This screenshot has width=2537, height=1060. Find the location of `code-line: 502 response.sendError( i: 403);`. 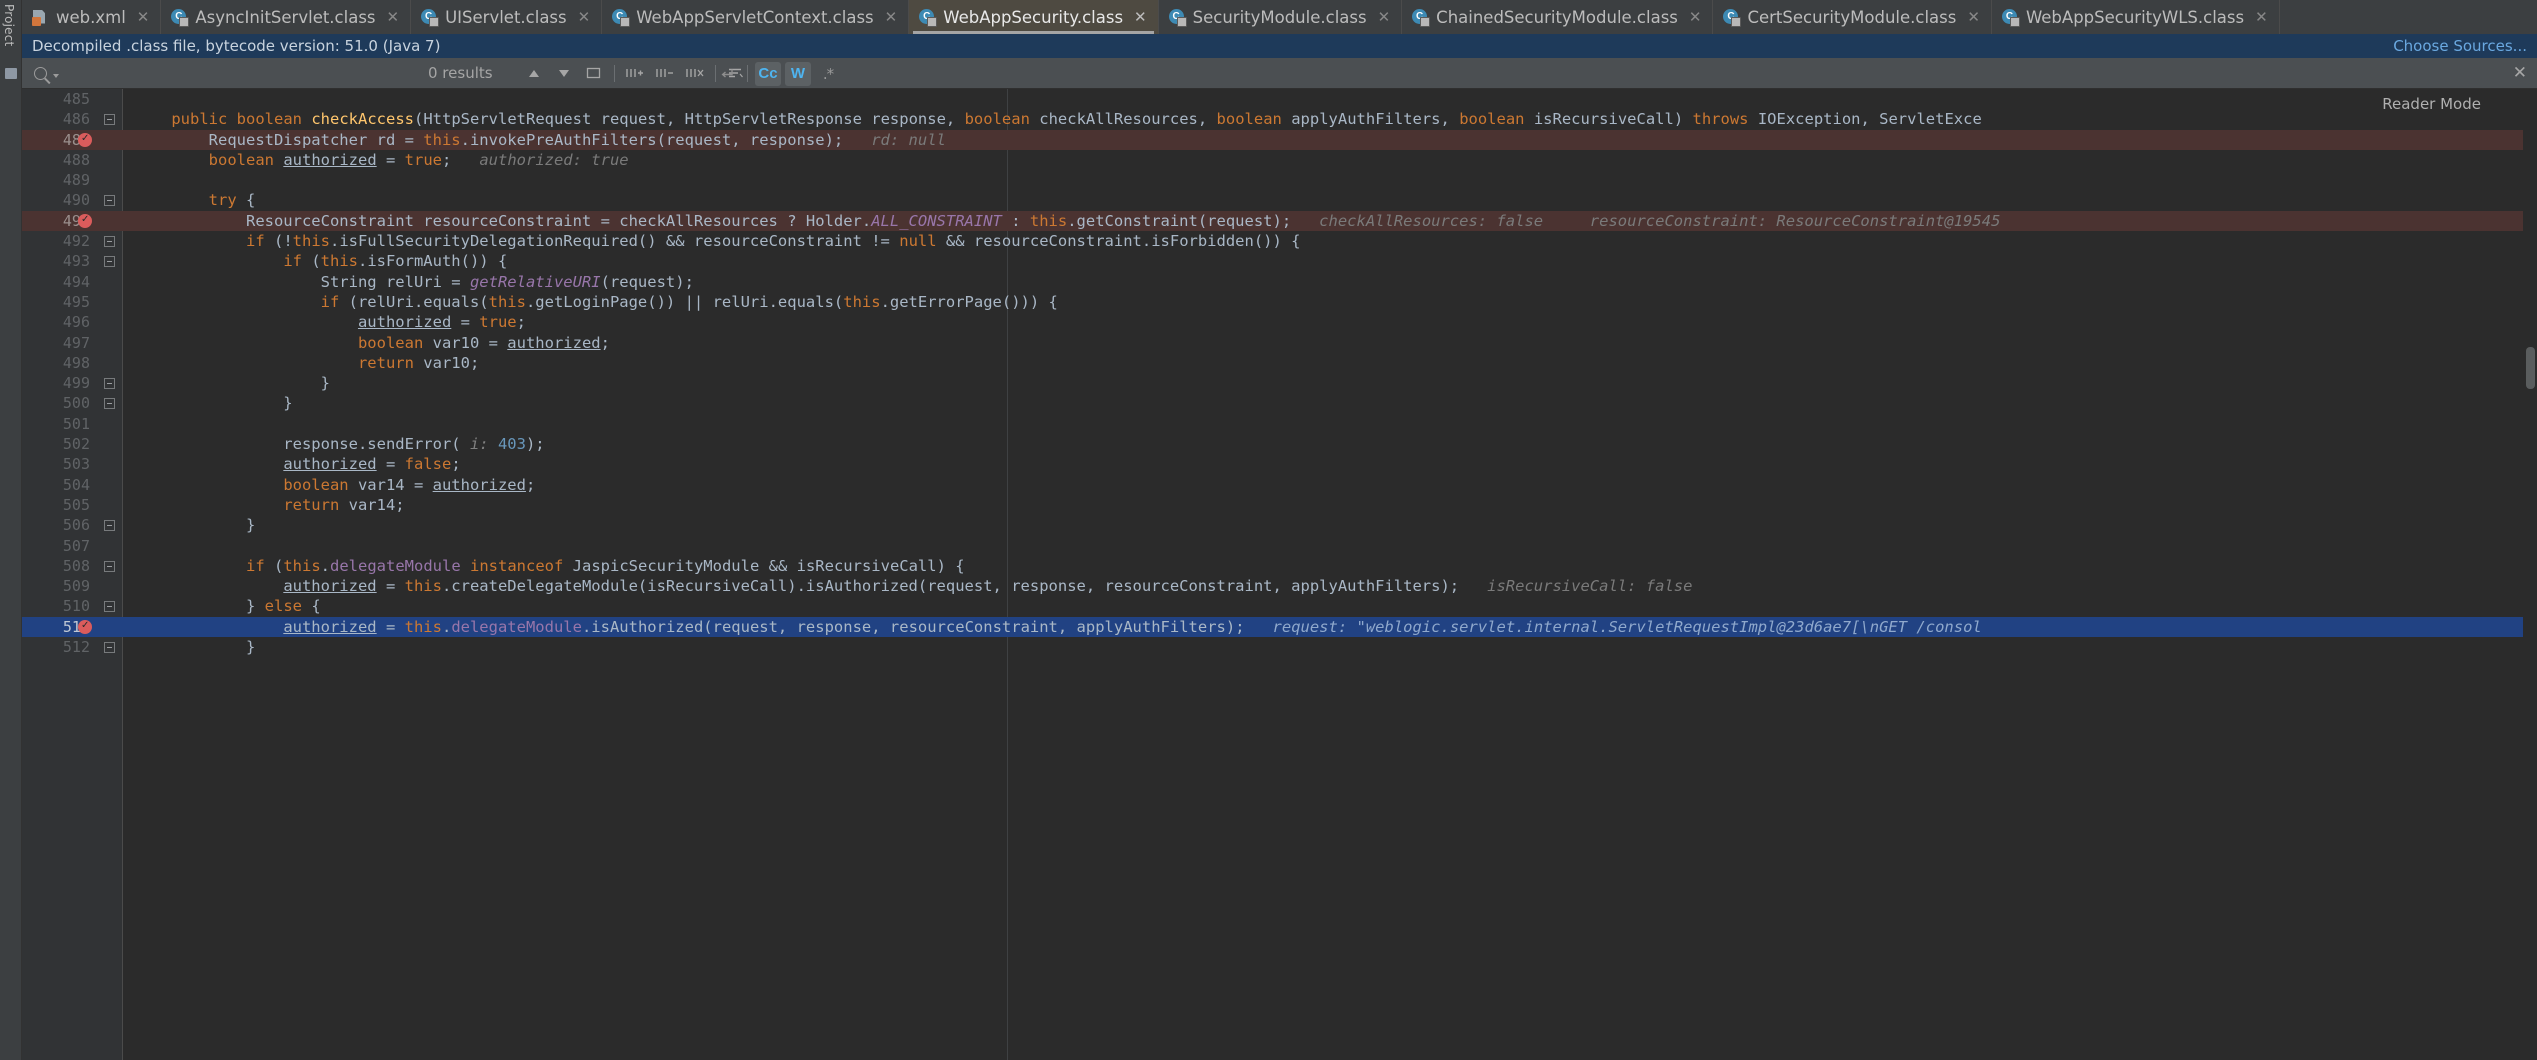

code-line: 502 response.sendError( i: 403); is located at coordinates (1279, 444).